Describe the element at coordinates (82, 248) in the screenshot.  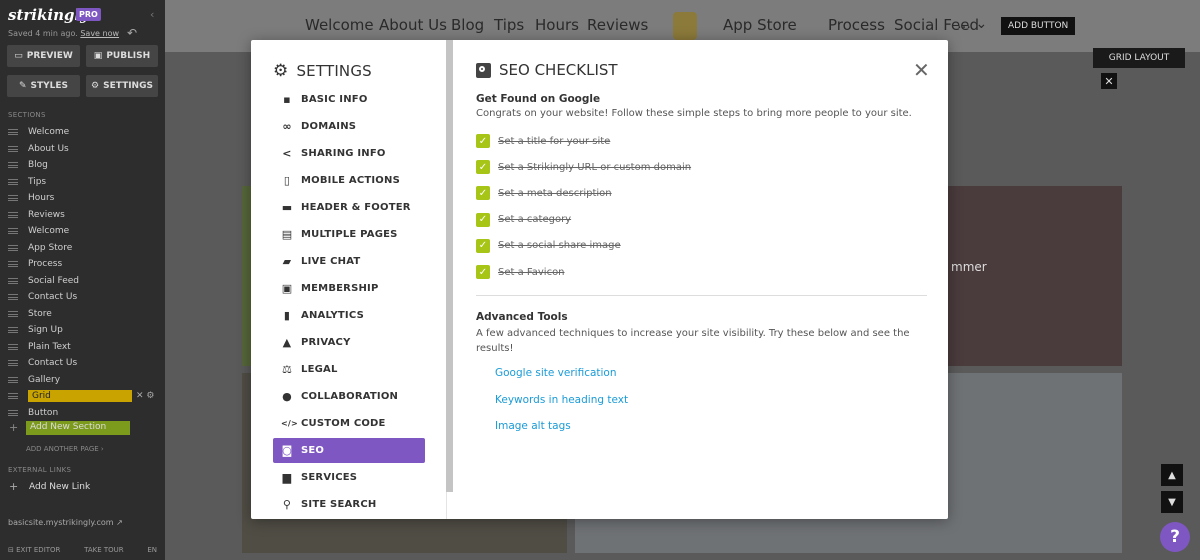
I see `sidebar-section-item: App Store` at that location.